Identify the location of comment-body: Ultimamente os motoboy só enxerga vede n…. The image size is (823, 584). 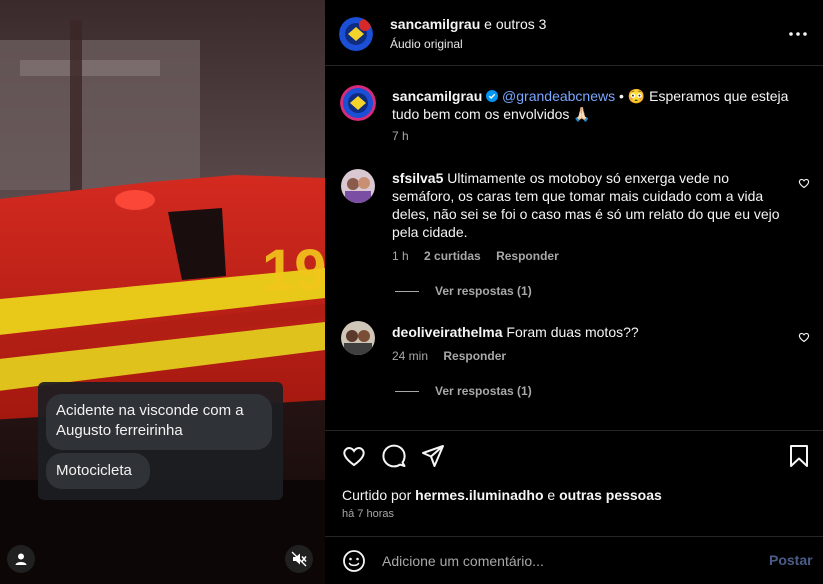
(586, 205).